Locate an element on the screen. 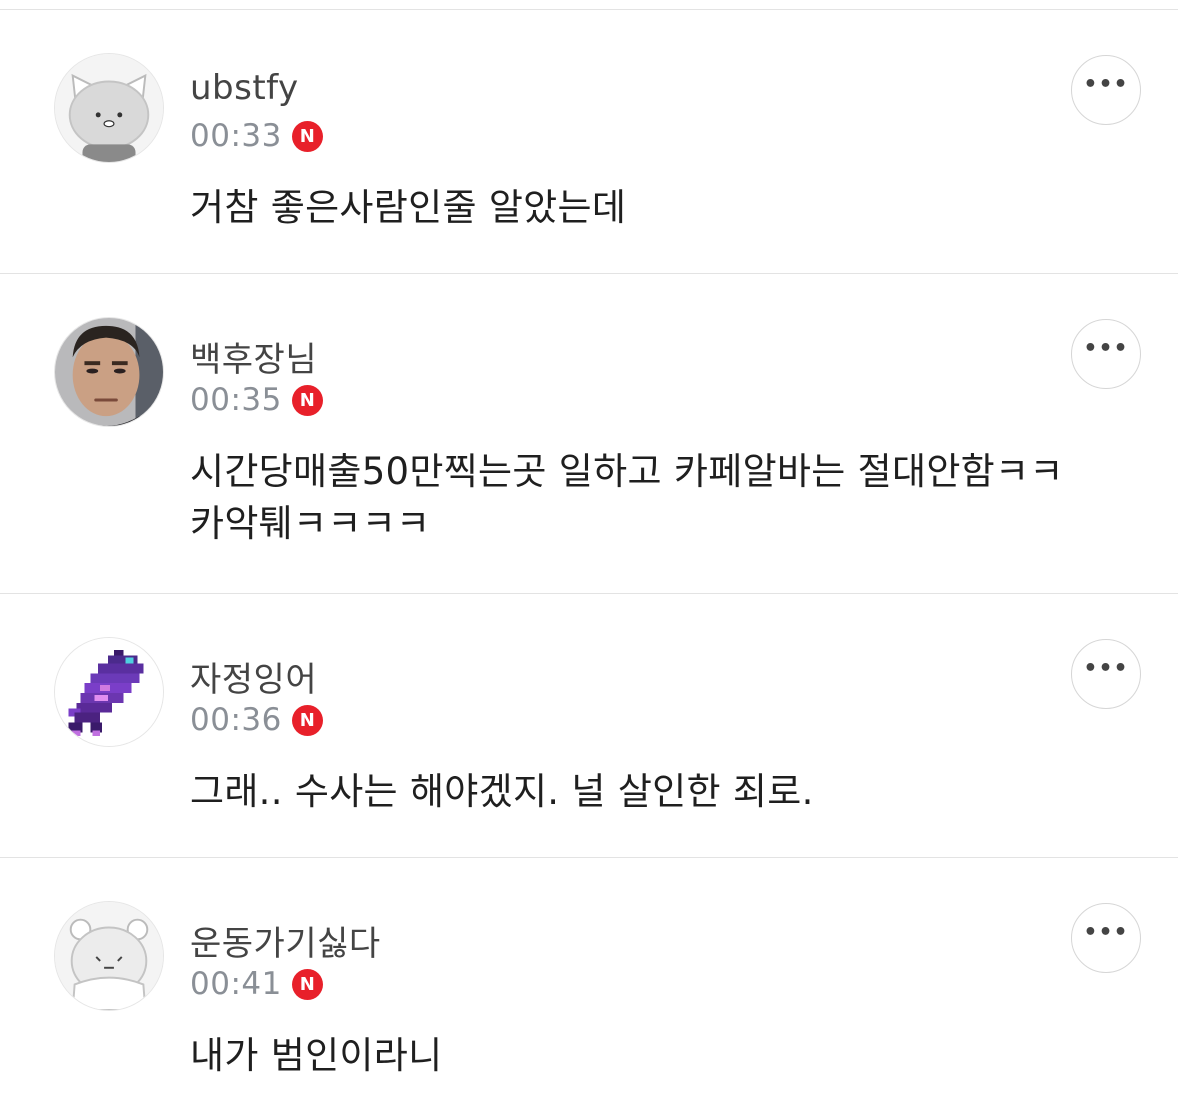 This screenshot has height=1107, width=1178. comment-nickname: ubstfy is located at coordinates (244, 88).